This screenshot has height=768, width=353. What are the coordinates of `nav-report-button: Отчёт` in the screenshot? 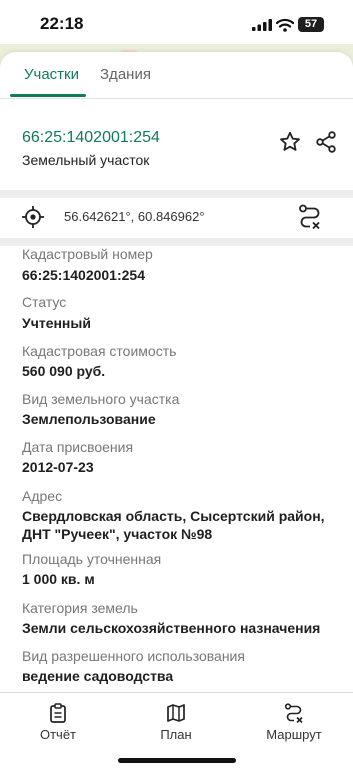 It's located at (58, 725).